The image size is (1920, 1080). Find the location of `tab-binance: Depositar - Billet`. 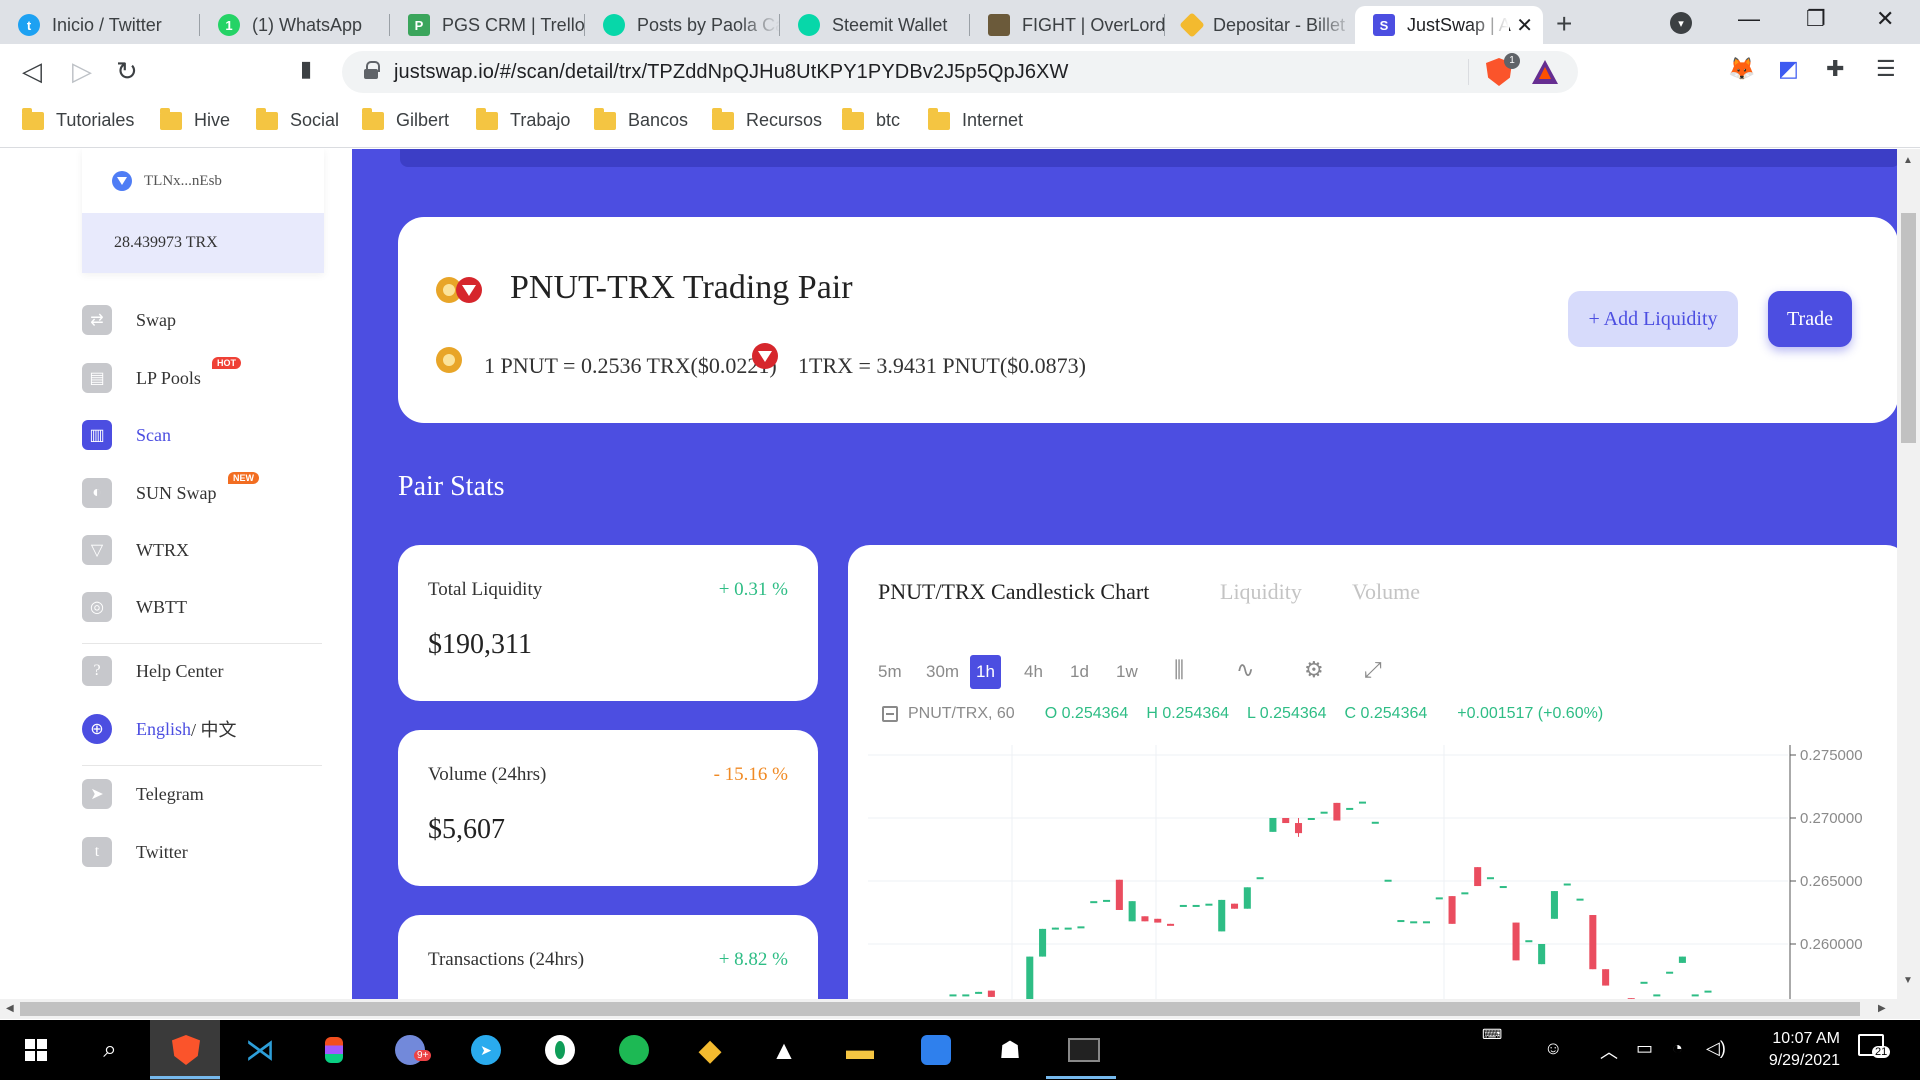

tab-binance: Depositar - Billet is located at coordinates (1260, 25).